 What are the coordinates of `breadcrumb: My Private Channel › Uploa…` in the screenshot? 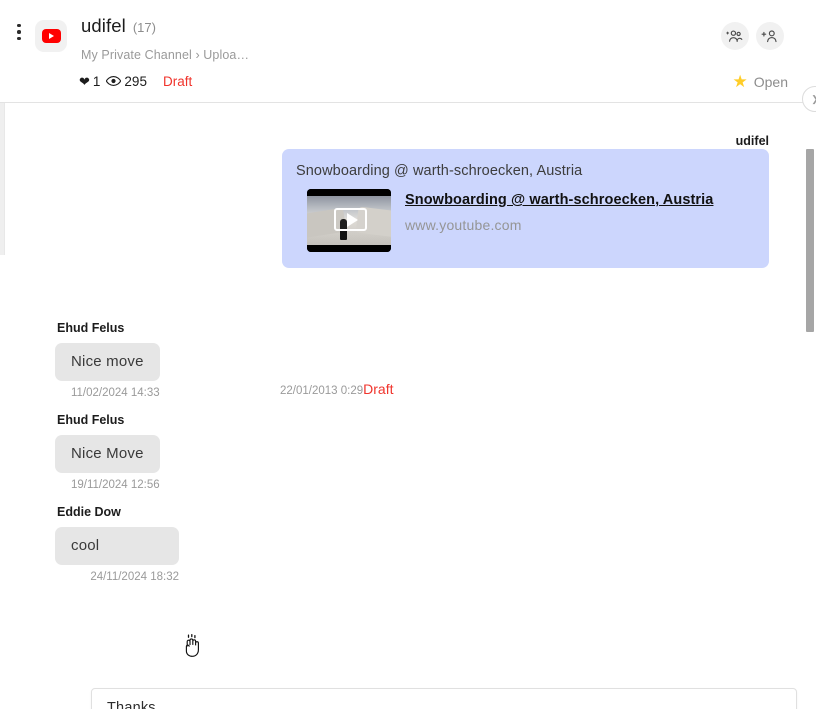 It's located at (165, 55).